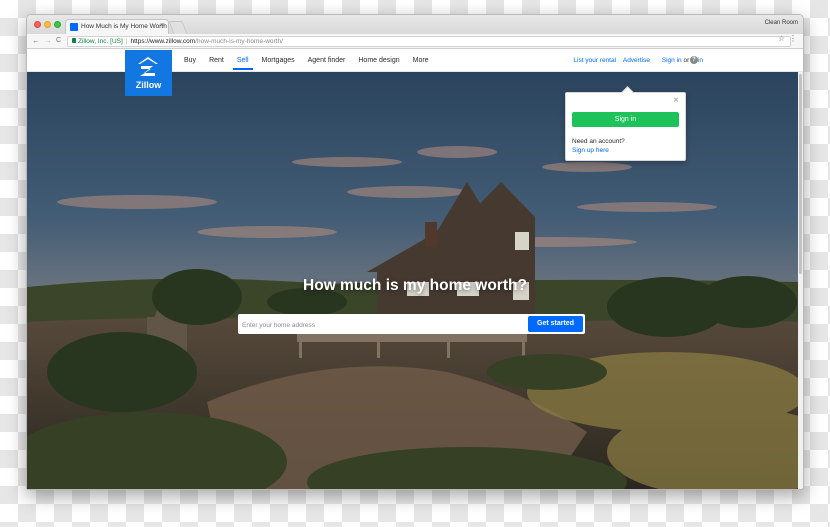 This screenshot has height=527, width=830. I want to click on nav-buy: Buy, so click(190, 60).